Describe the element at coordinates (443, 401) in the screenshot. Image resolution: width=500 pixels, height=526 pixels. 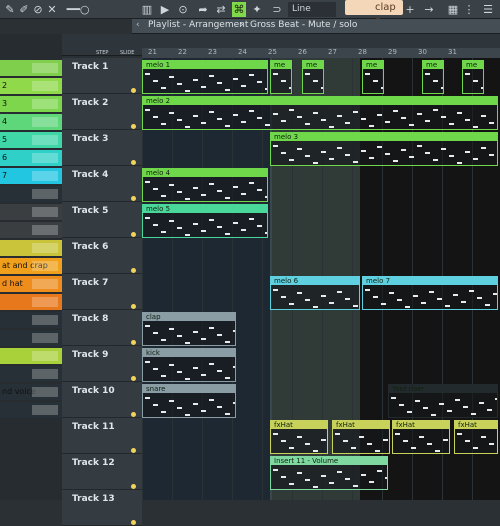
I see `pattern-clip: Yeet riser` at that location.